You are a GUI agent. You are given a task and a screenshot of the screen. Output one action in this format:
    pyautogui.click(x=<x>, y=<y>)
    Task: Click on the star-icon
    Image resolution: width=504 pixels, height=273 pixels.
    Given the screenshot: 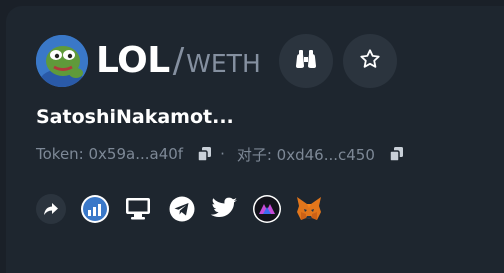 What is the action you would take?
    pyautogui.click(x=370, y=61)
    